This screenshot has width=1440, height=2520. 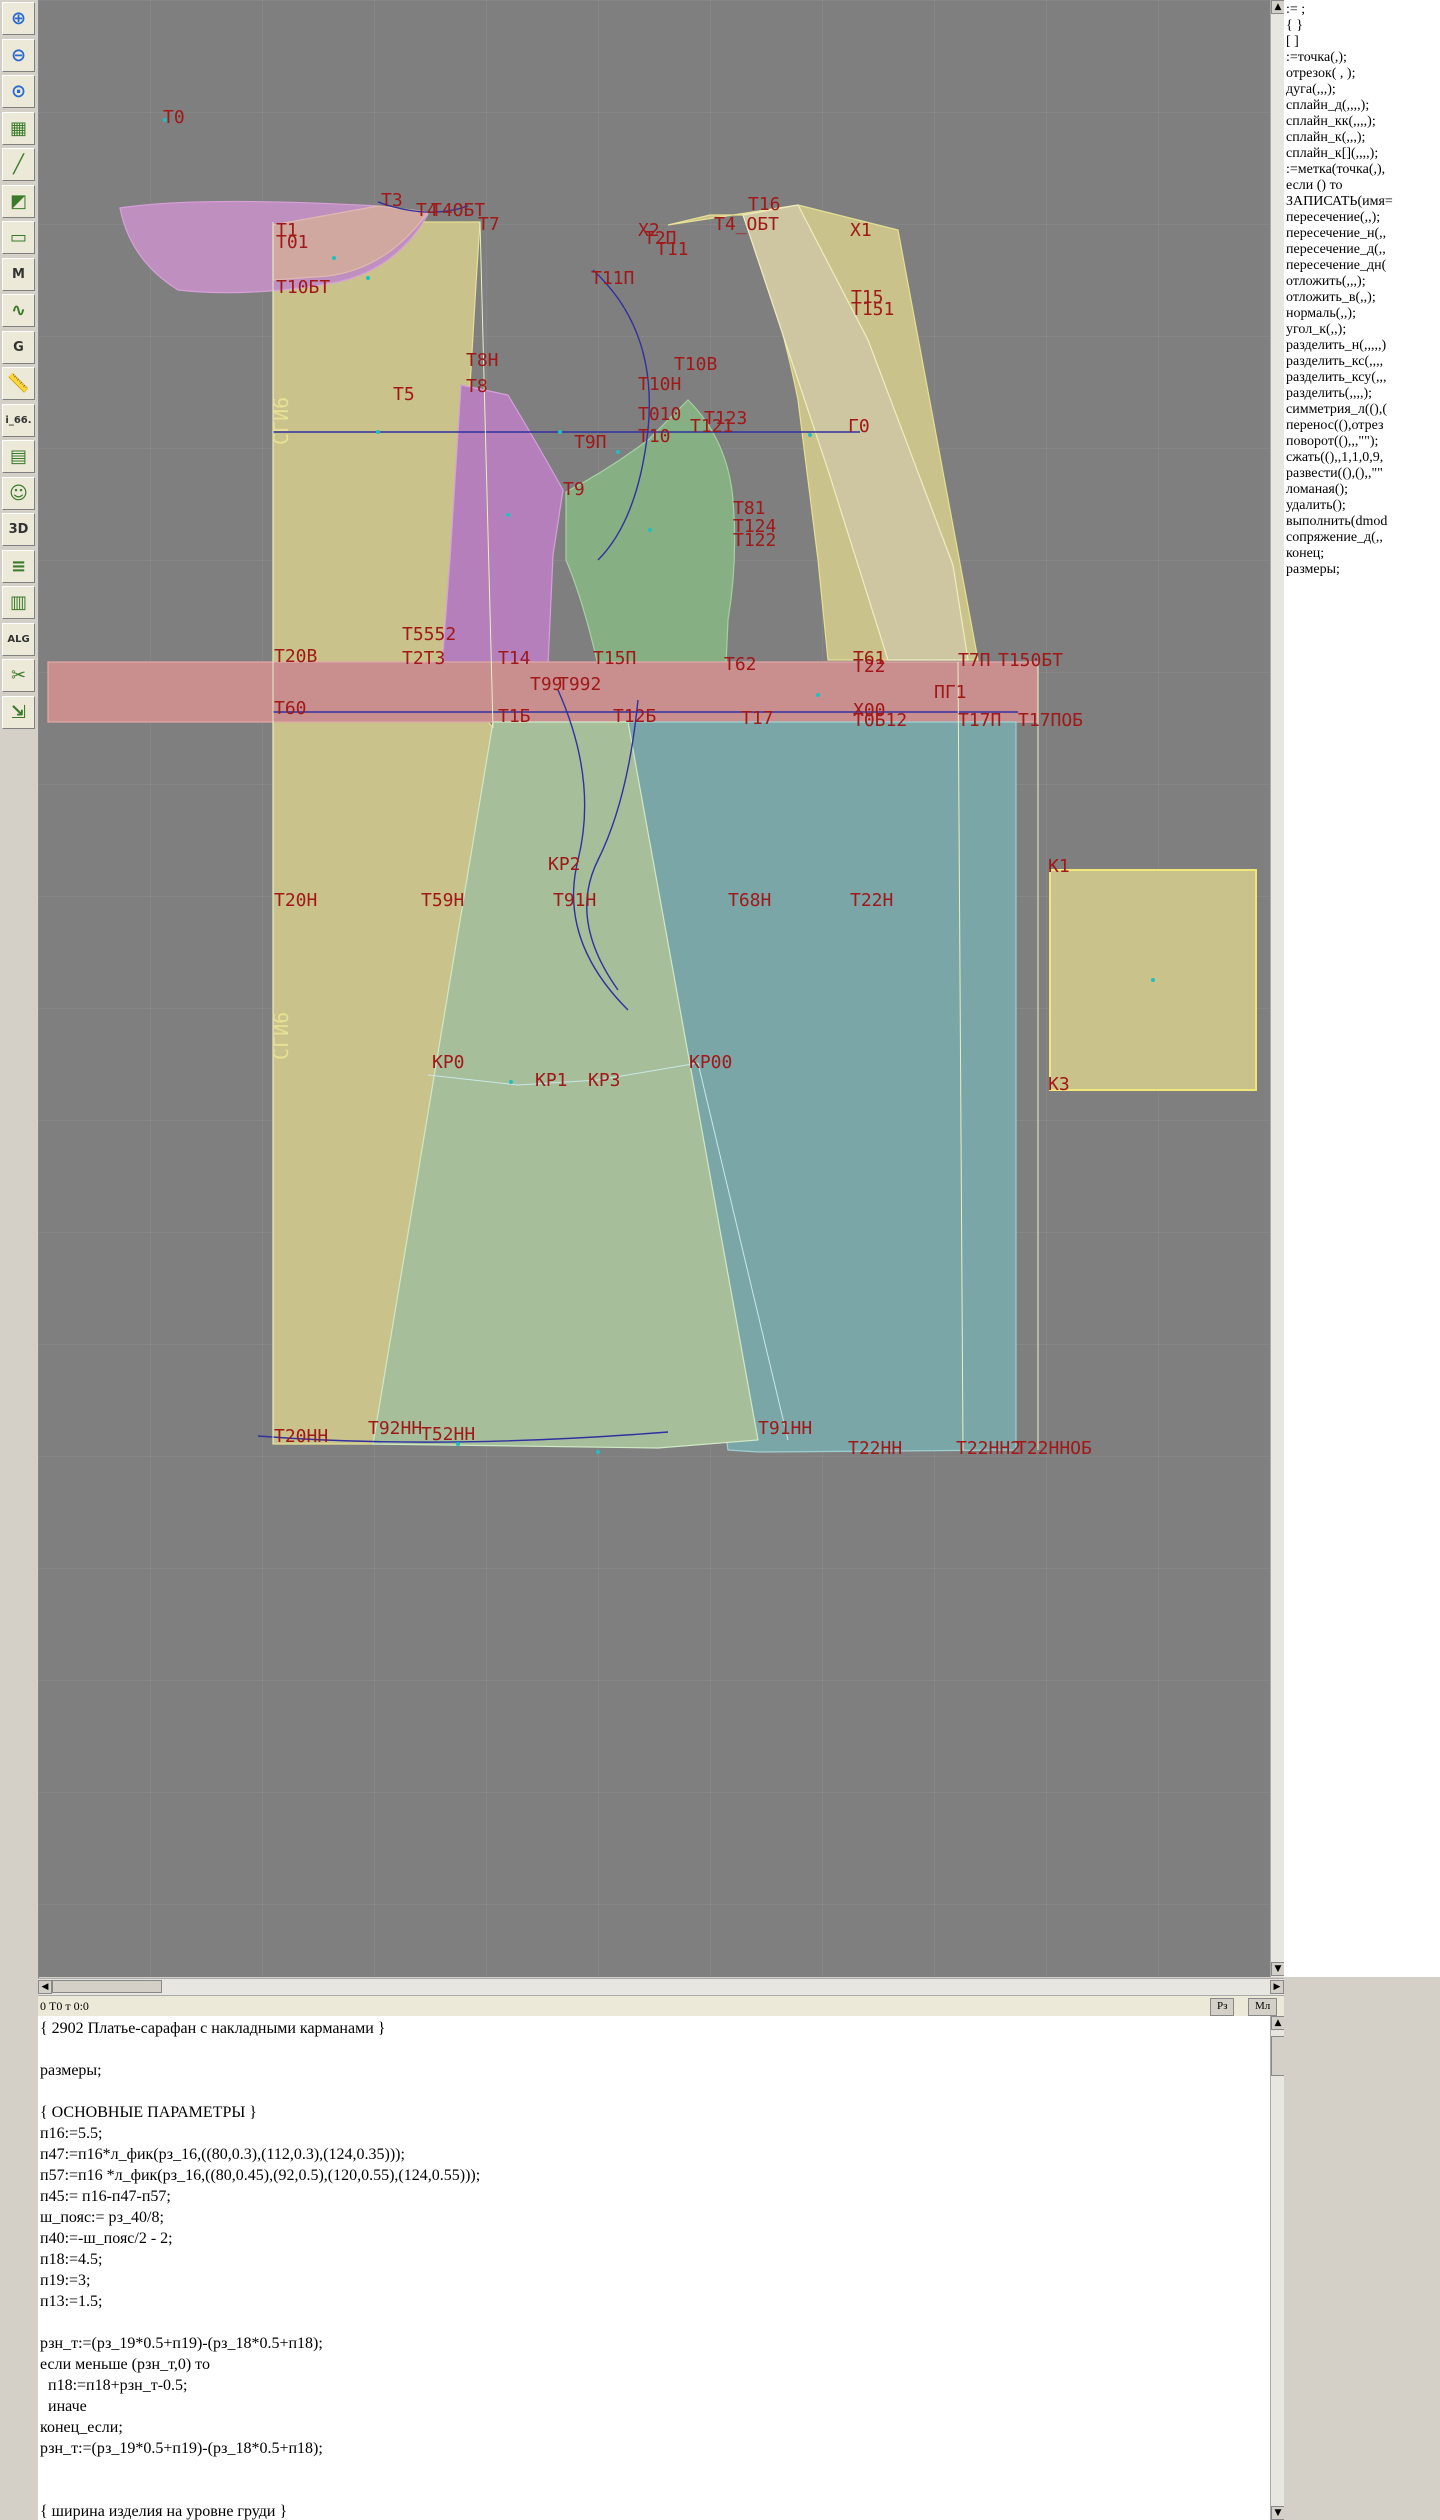 What do you see at coordinates (1363, 138) in the screenshot?
I see `command-item: сплайн_к(,,,);` at bounding box center [1363, 138].